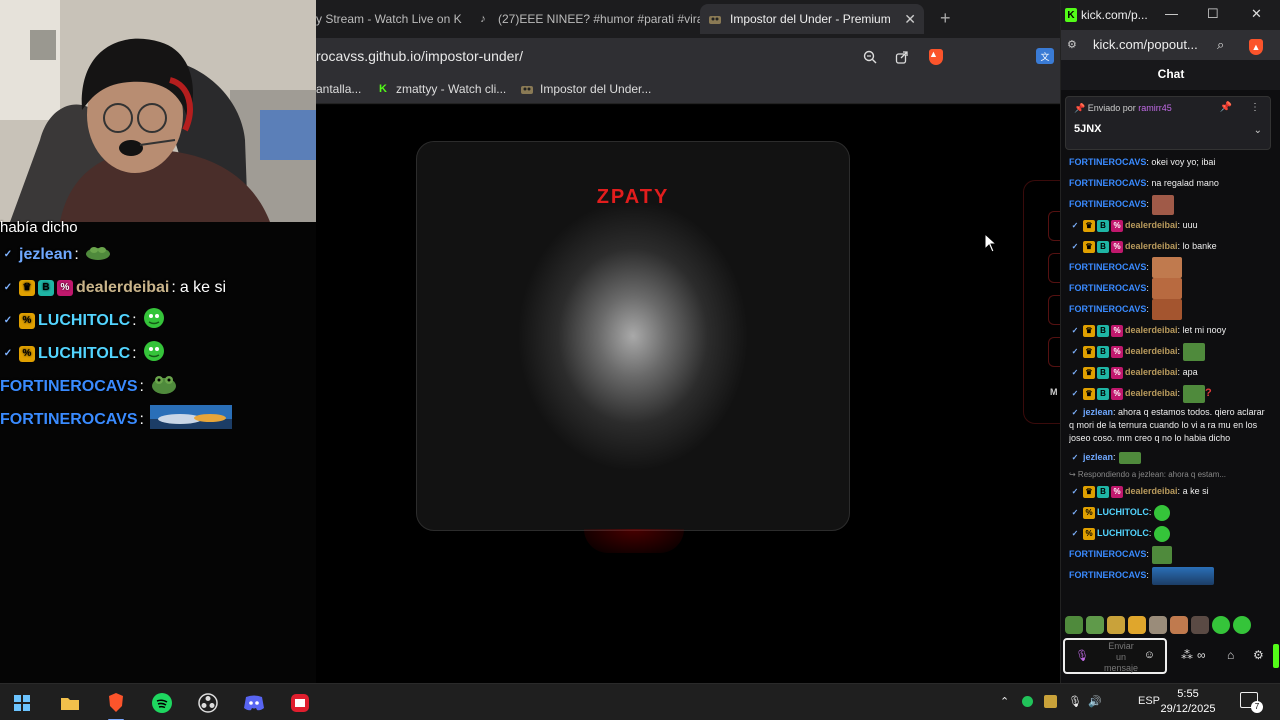  I want to click on windows-start-icon, so click(22, 703).